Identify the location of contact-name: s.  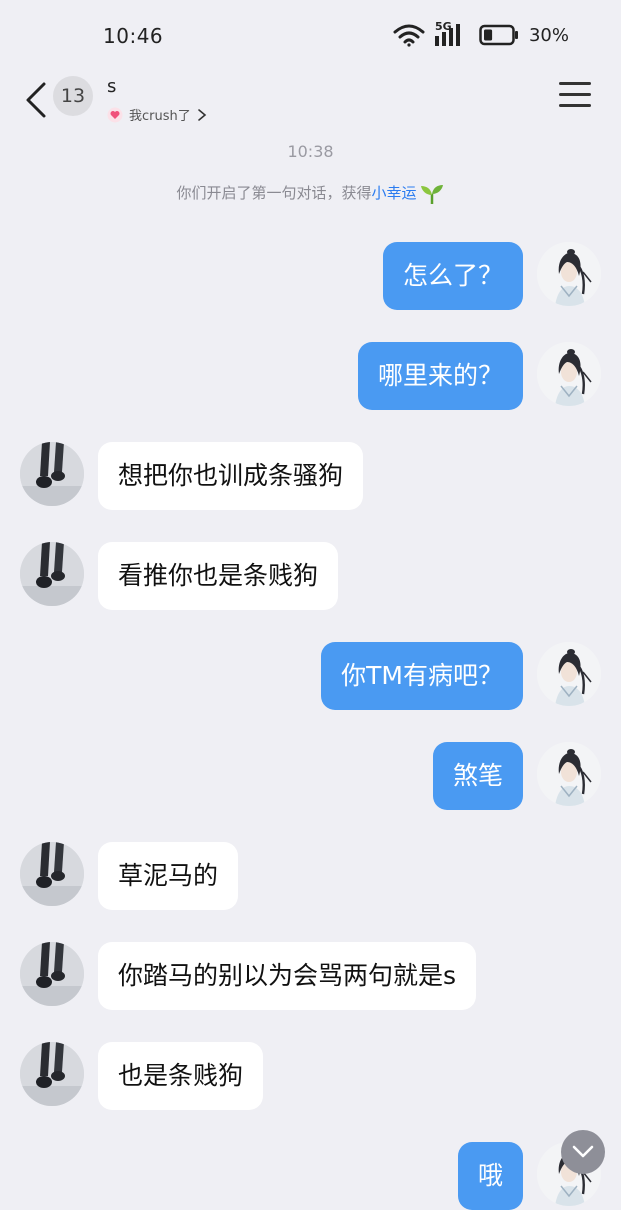
(111, 86).